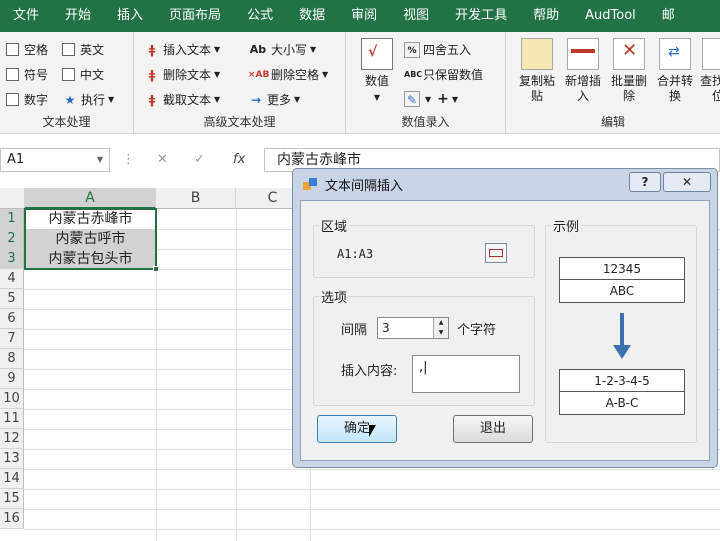 The width and height of the screenshot is (720, 541). I want to click on keep-value-icon: ABC, so click(413, 74).